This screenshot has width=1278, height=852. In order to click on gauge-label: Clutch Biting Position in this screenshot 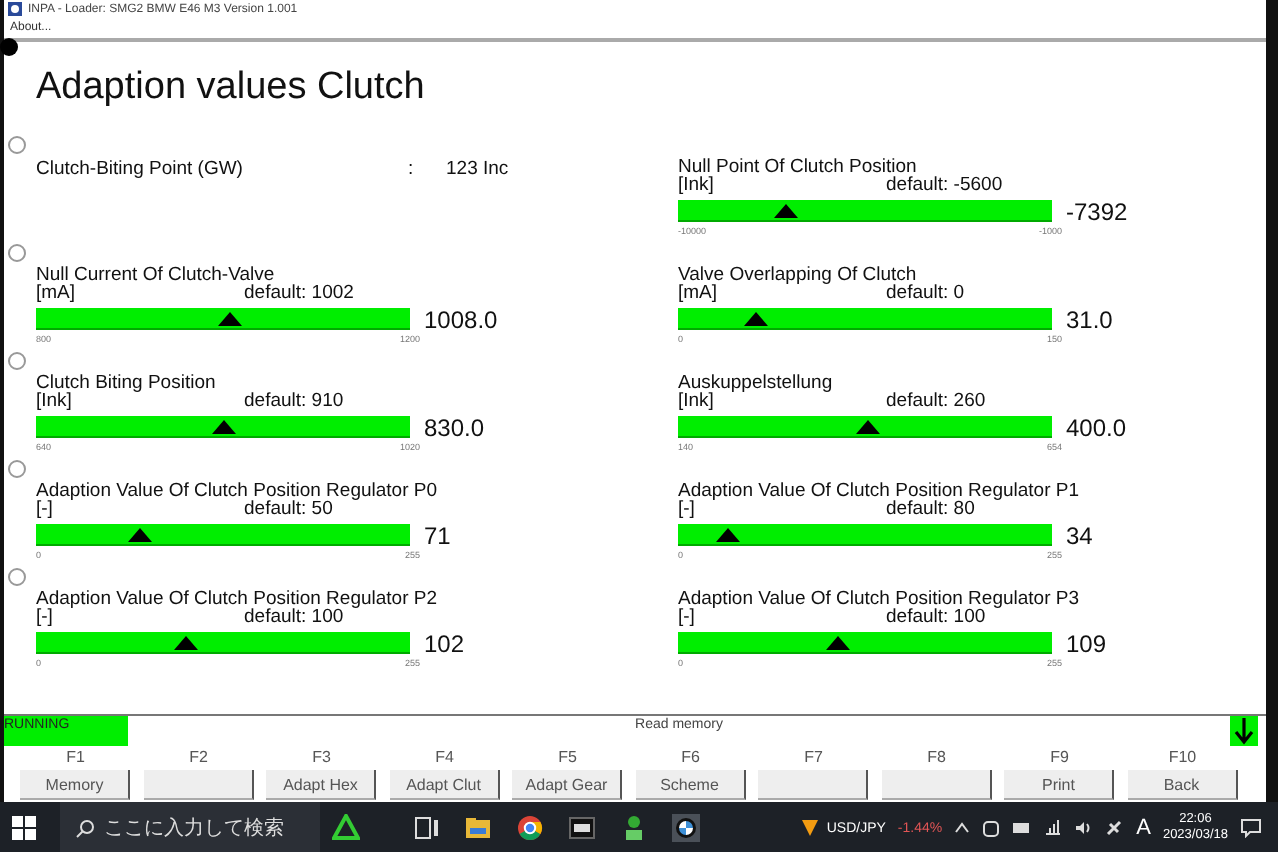, I will do `click(127, 384)`.